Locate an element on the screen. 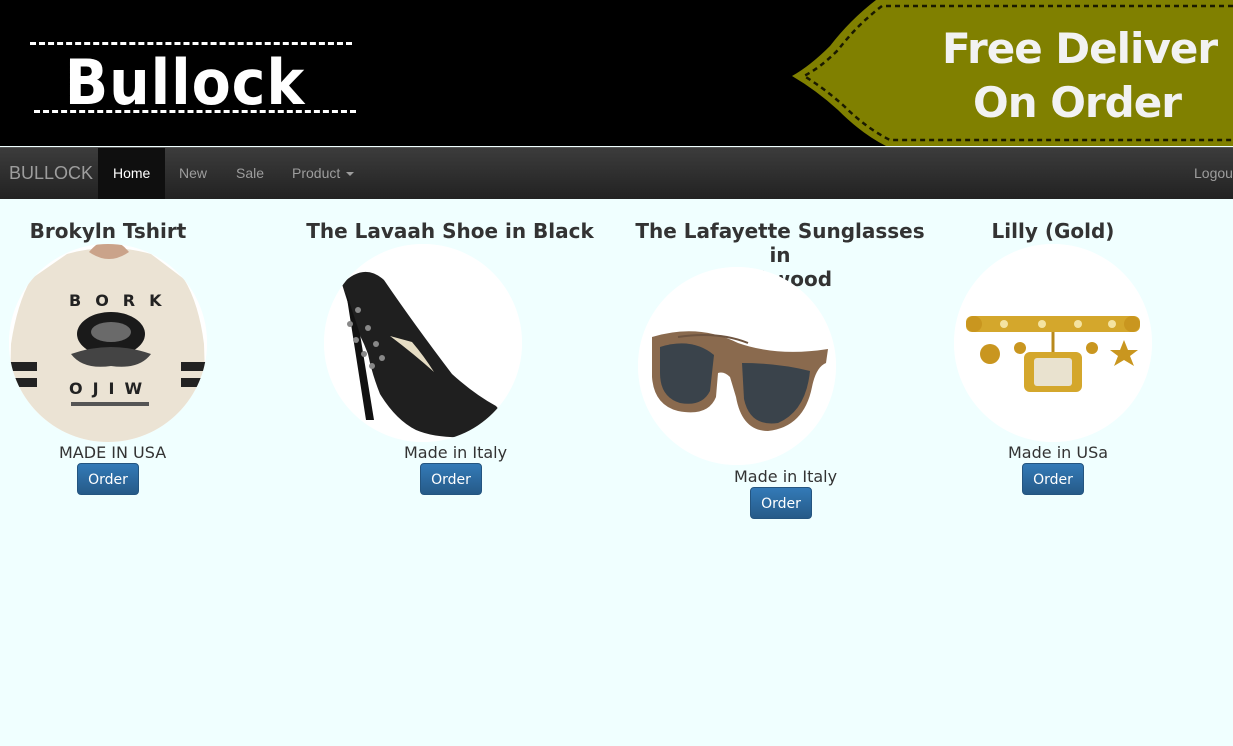 Image resolution: width=1233 pixels, height=746 pixels. sunglasses-image is located at coordinates (737, 366).